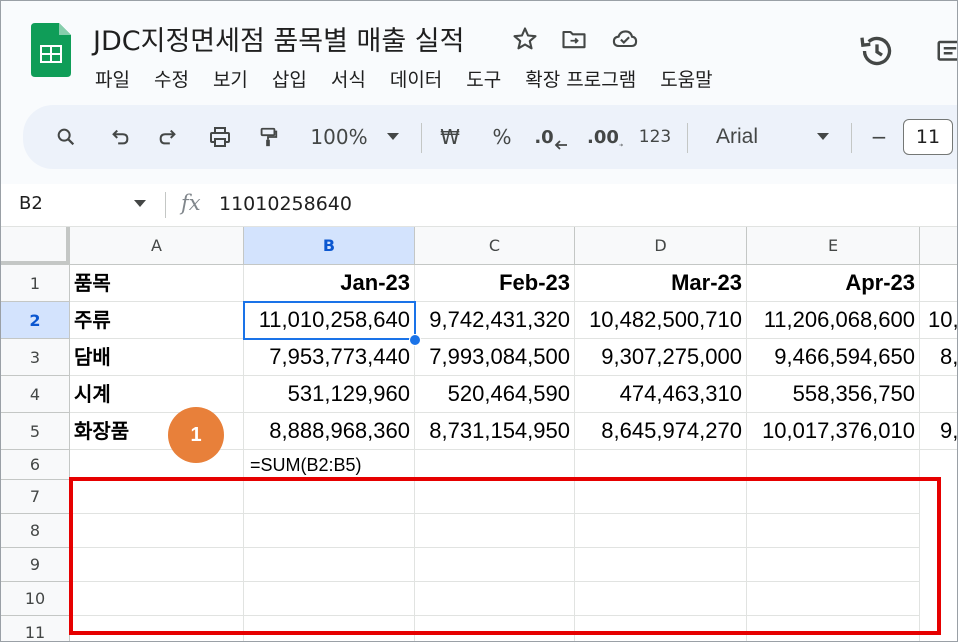 Image resolution: width=958 pixels, height=642 pixels. Describe the element at coordinates (833, 465) in the screenshot. I see `cell-e6` at that location.